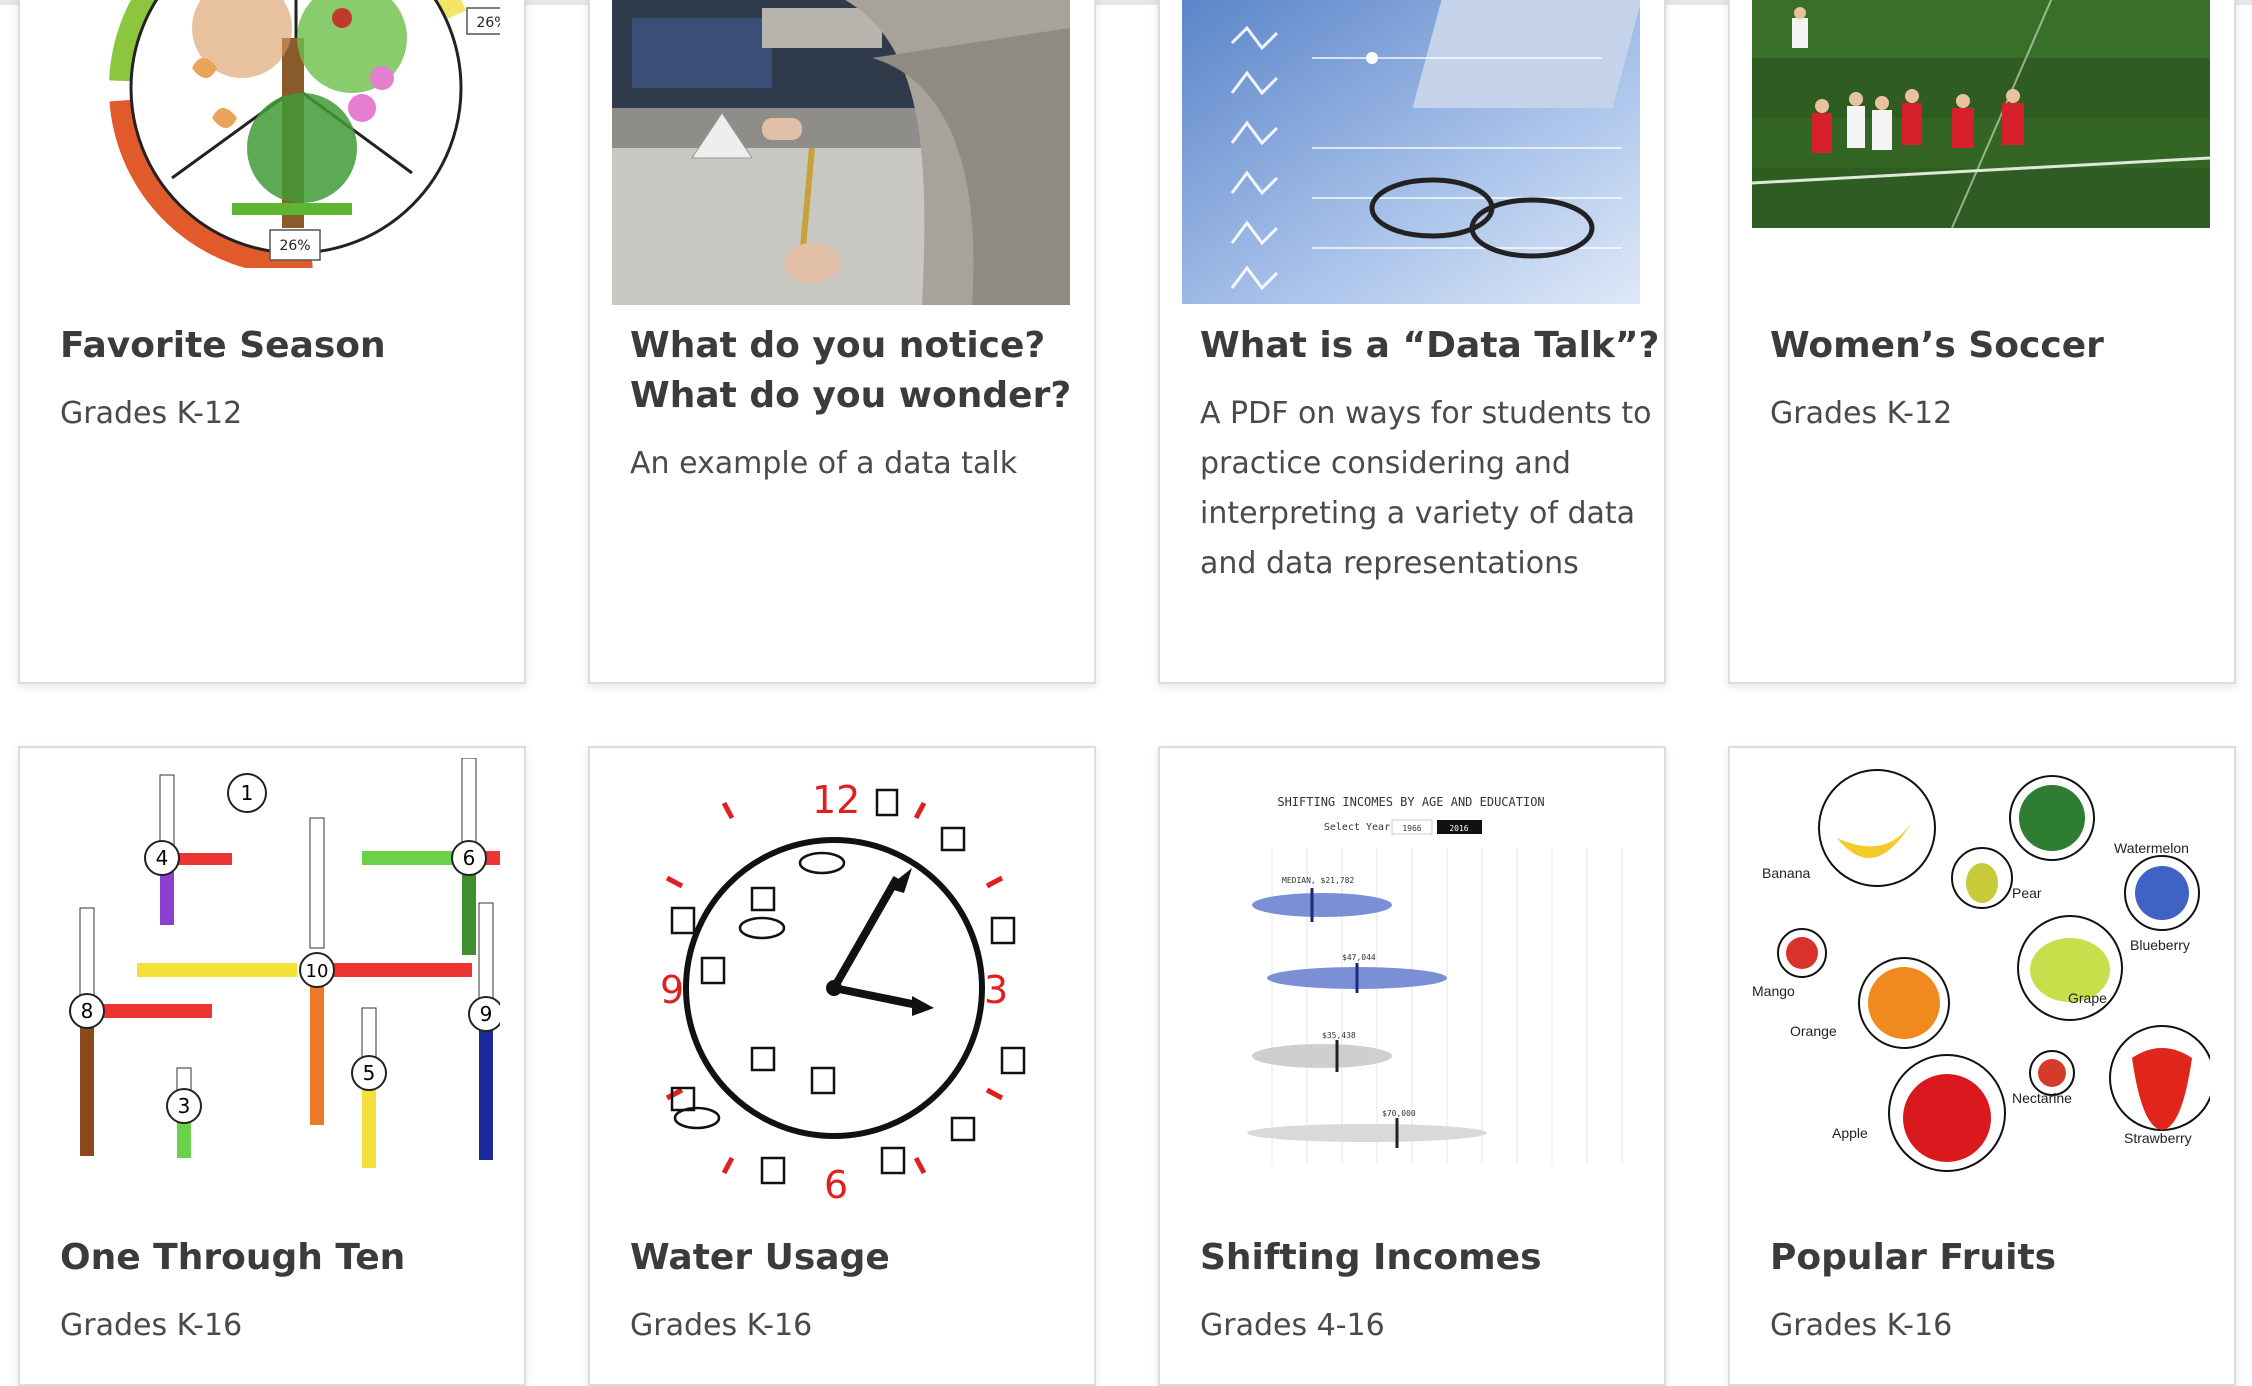 The width and height of the screenshot is (2252, 1386). What do you see at coordinates (294, 246) in the screenshot?
I see `label-percent-bottom: 26%` at bounding box center [294, 246].